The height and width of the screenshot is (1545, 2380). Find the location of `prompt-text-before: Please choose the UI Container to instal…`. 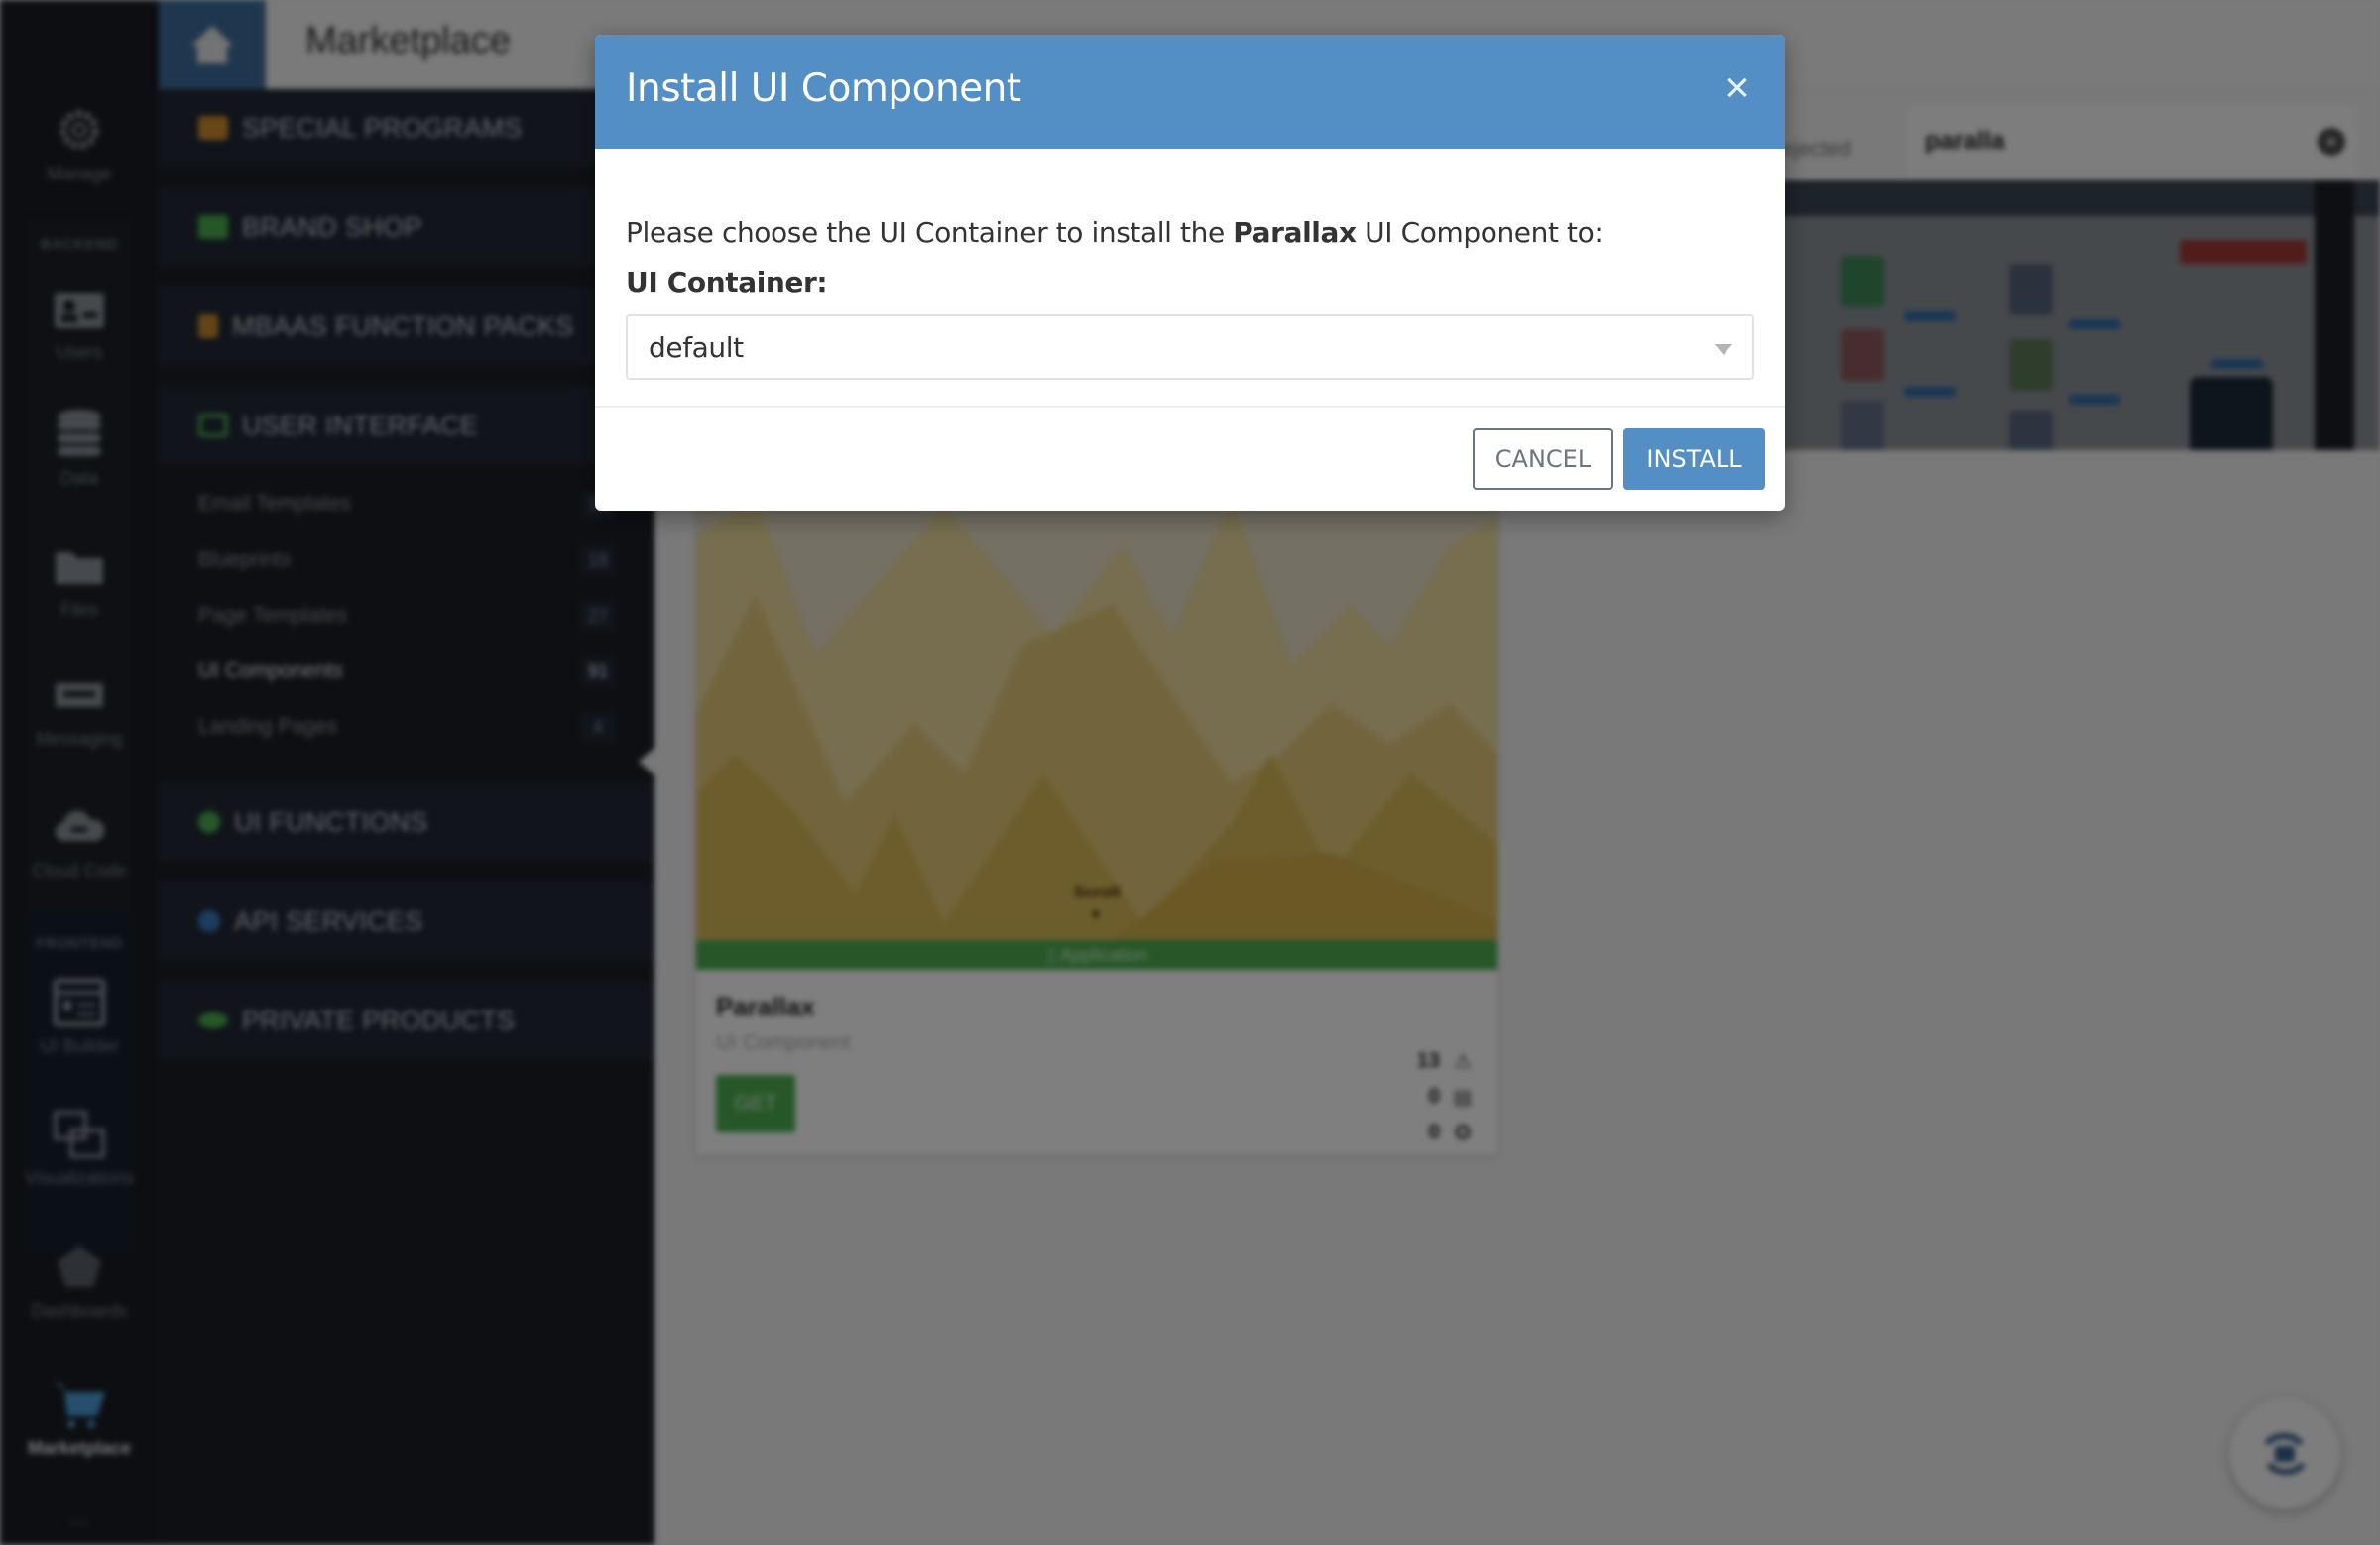

prompt-text-before: Please choose the UI Container to instal… is located at coordinates (930, 232).